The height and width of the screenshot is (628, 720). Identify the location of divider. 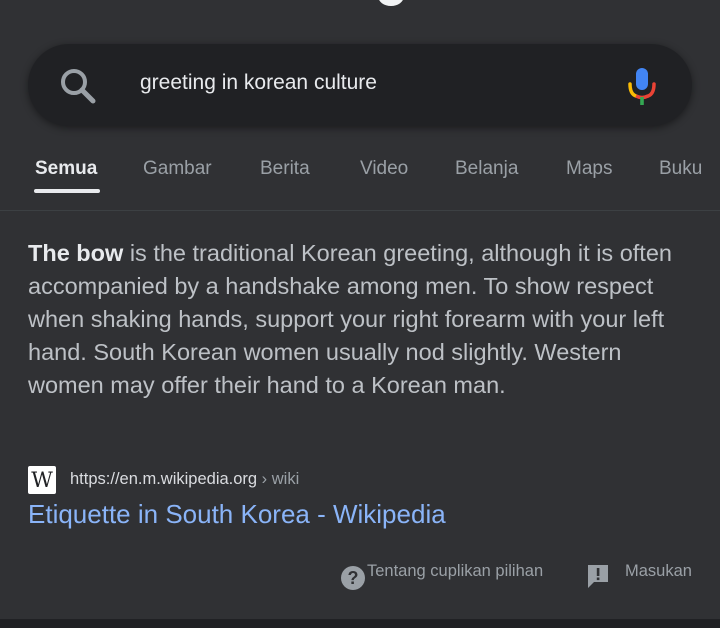
(360, 210).